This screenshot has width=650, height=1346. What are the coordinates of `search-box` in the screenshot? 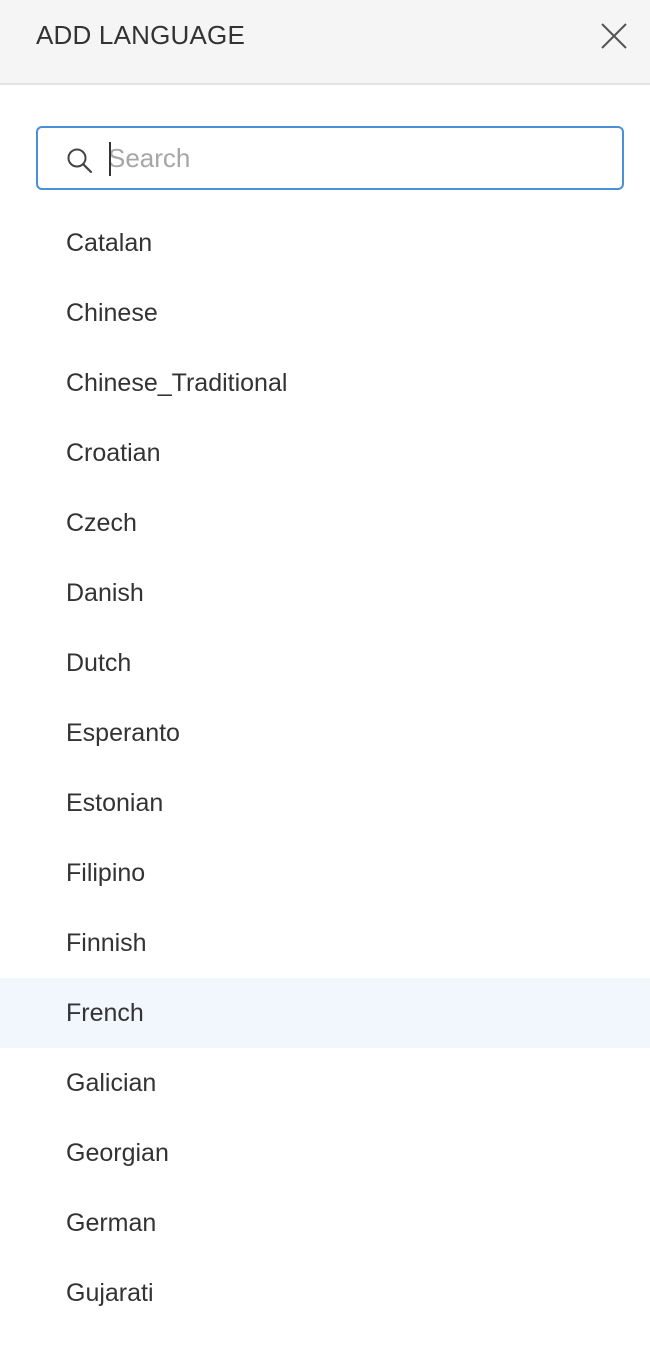 It's located at (330, 158).